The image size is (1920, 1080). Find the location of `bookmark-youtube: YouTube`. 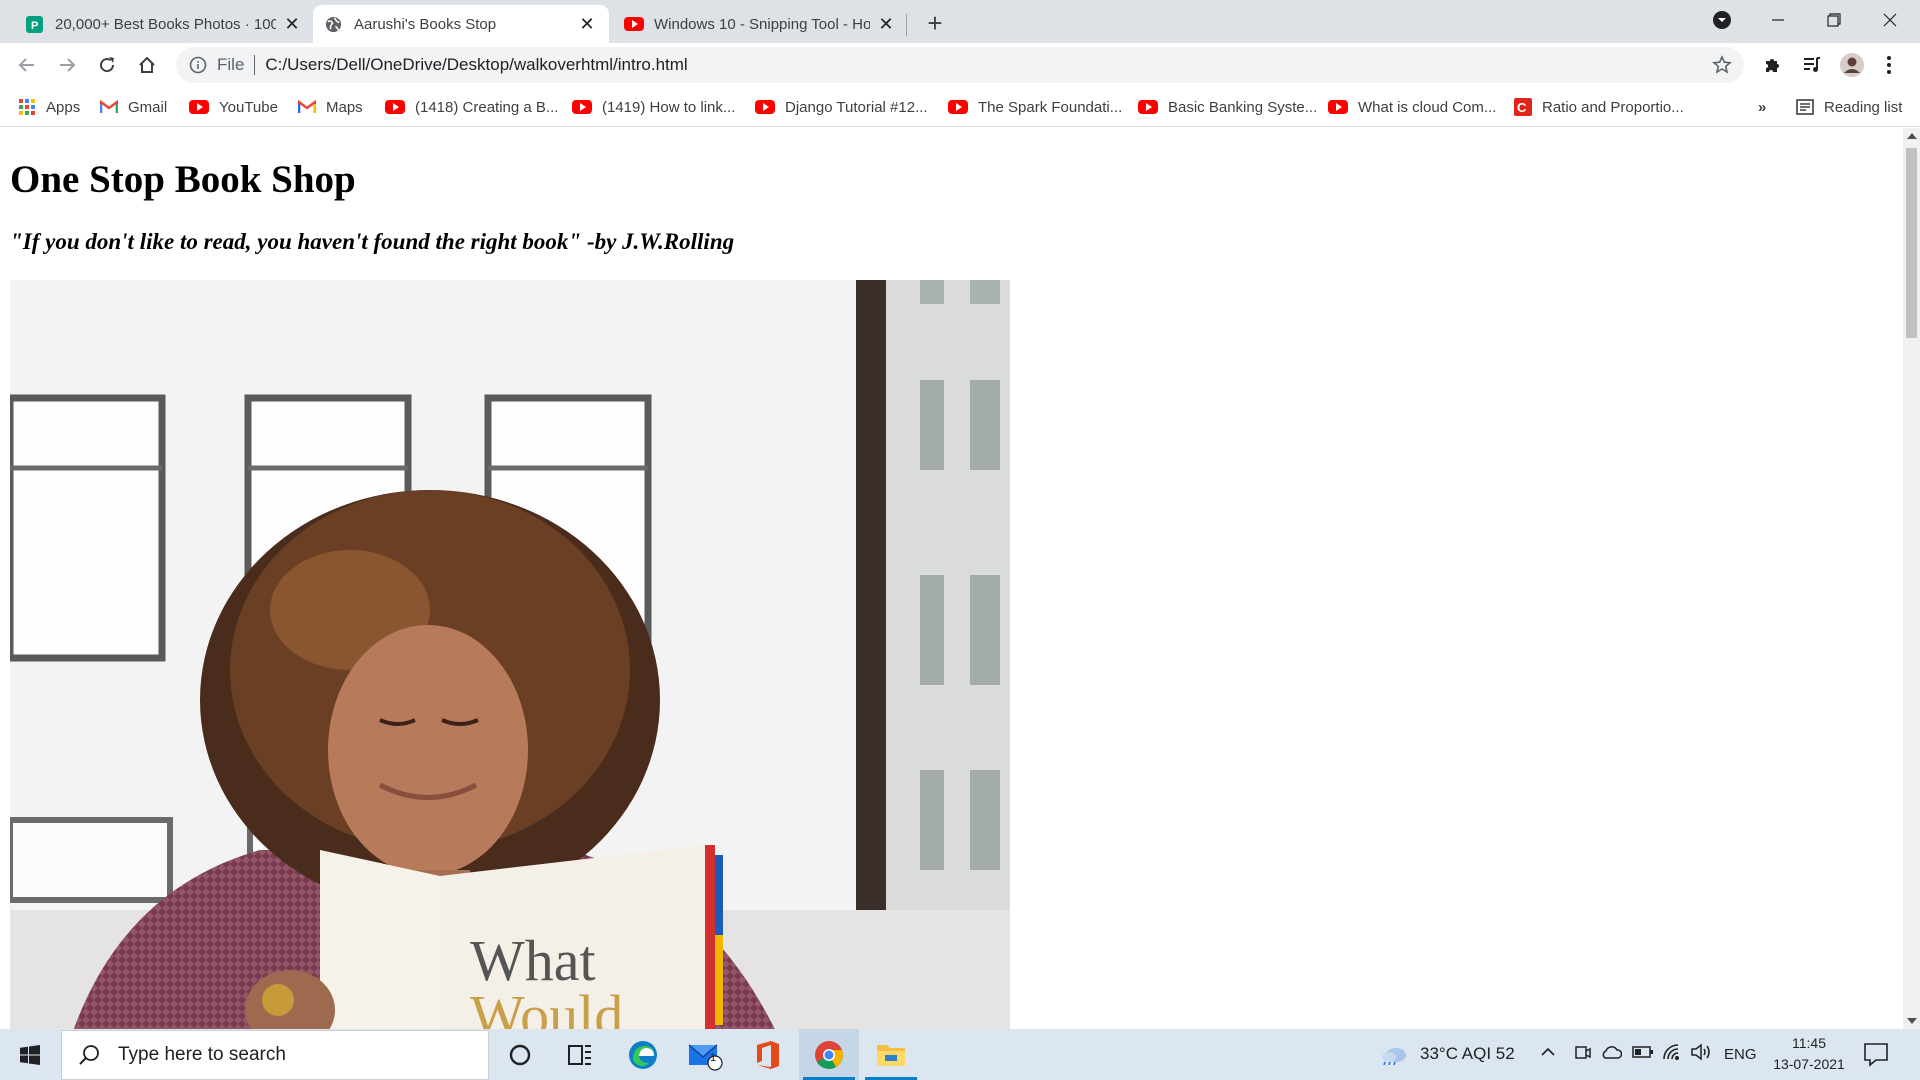

bookmark-youtube: YouTube is located at coordinates (233, 107).